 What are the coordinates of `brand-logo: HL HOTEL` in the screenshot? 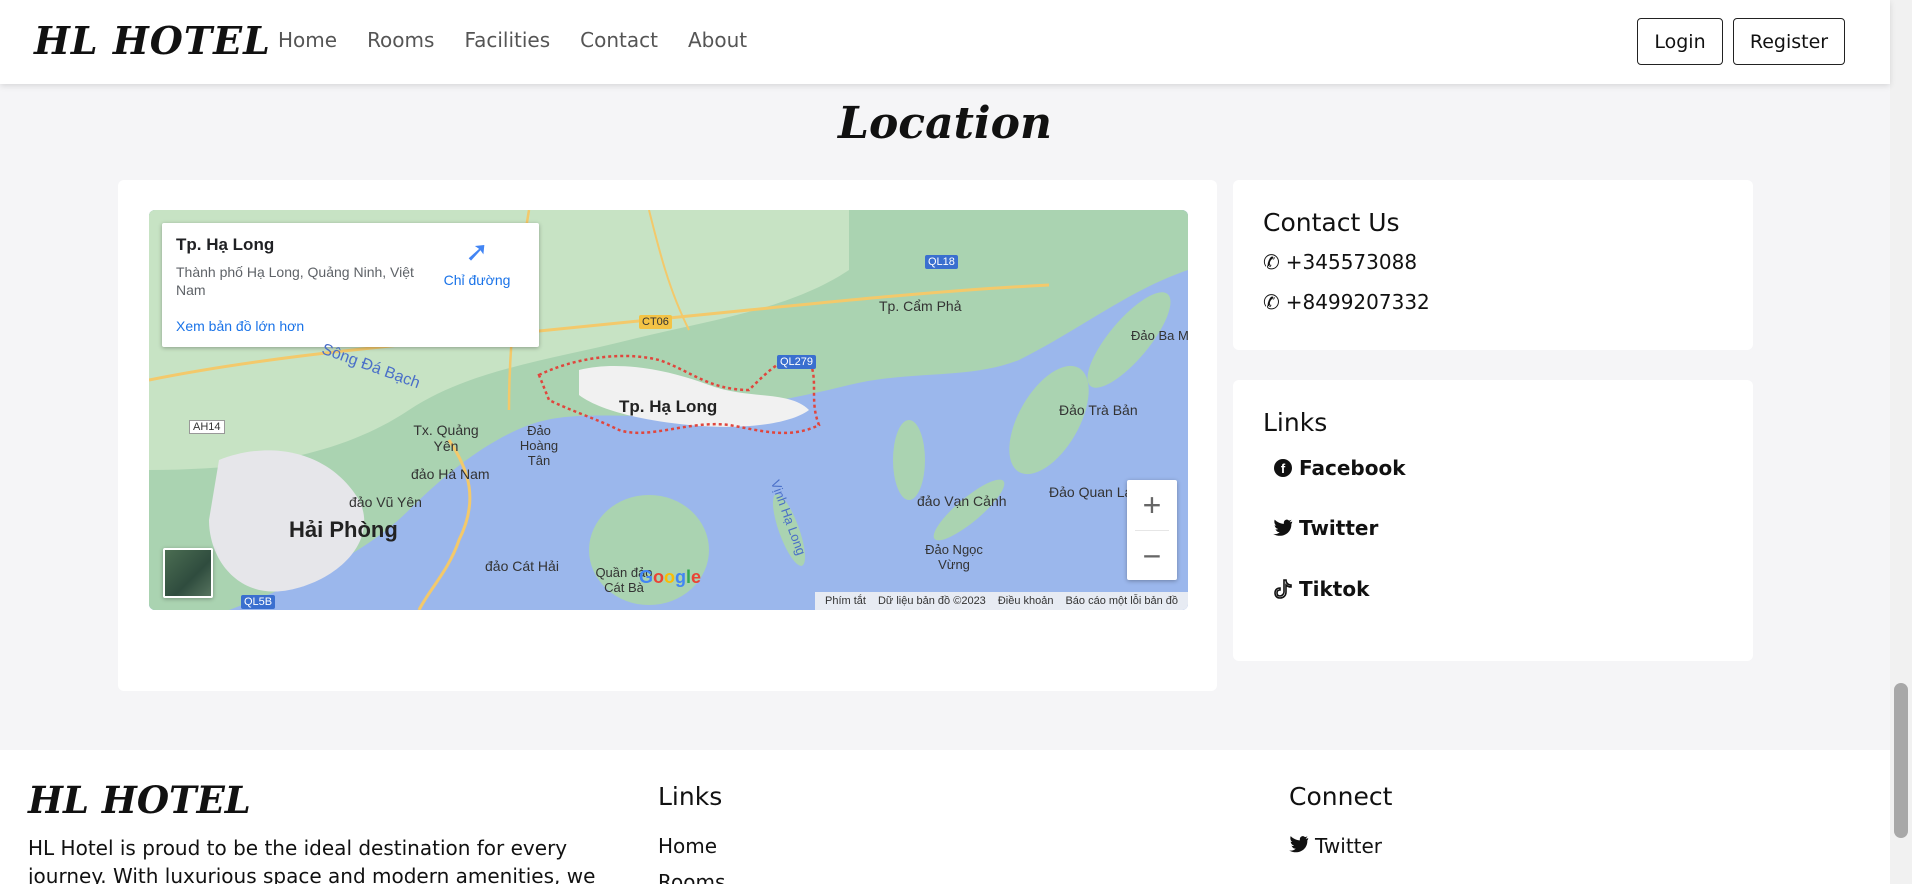 It's located at (152, 40).